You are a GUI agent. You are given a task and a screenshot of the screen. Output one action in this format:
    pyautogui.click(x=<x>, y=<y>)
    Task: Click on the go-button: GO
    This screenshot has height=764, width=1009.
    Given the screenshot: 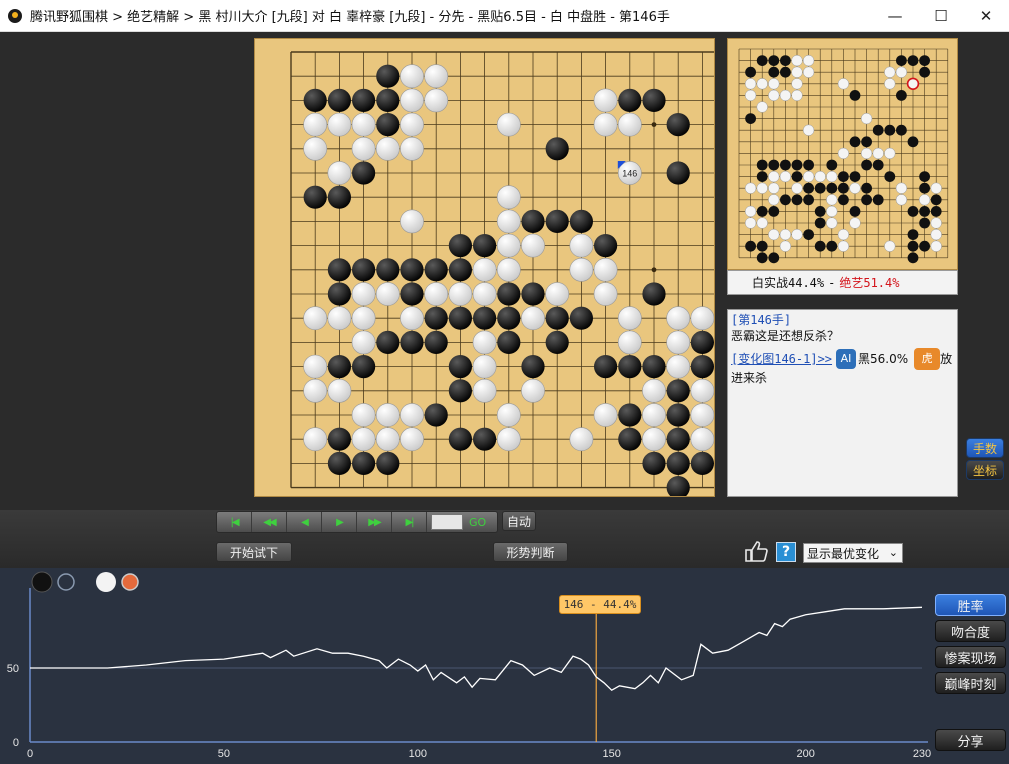 What is the action you would take?
    pyautogui.click(x=477, y=522)
    